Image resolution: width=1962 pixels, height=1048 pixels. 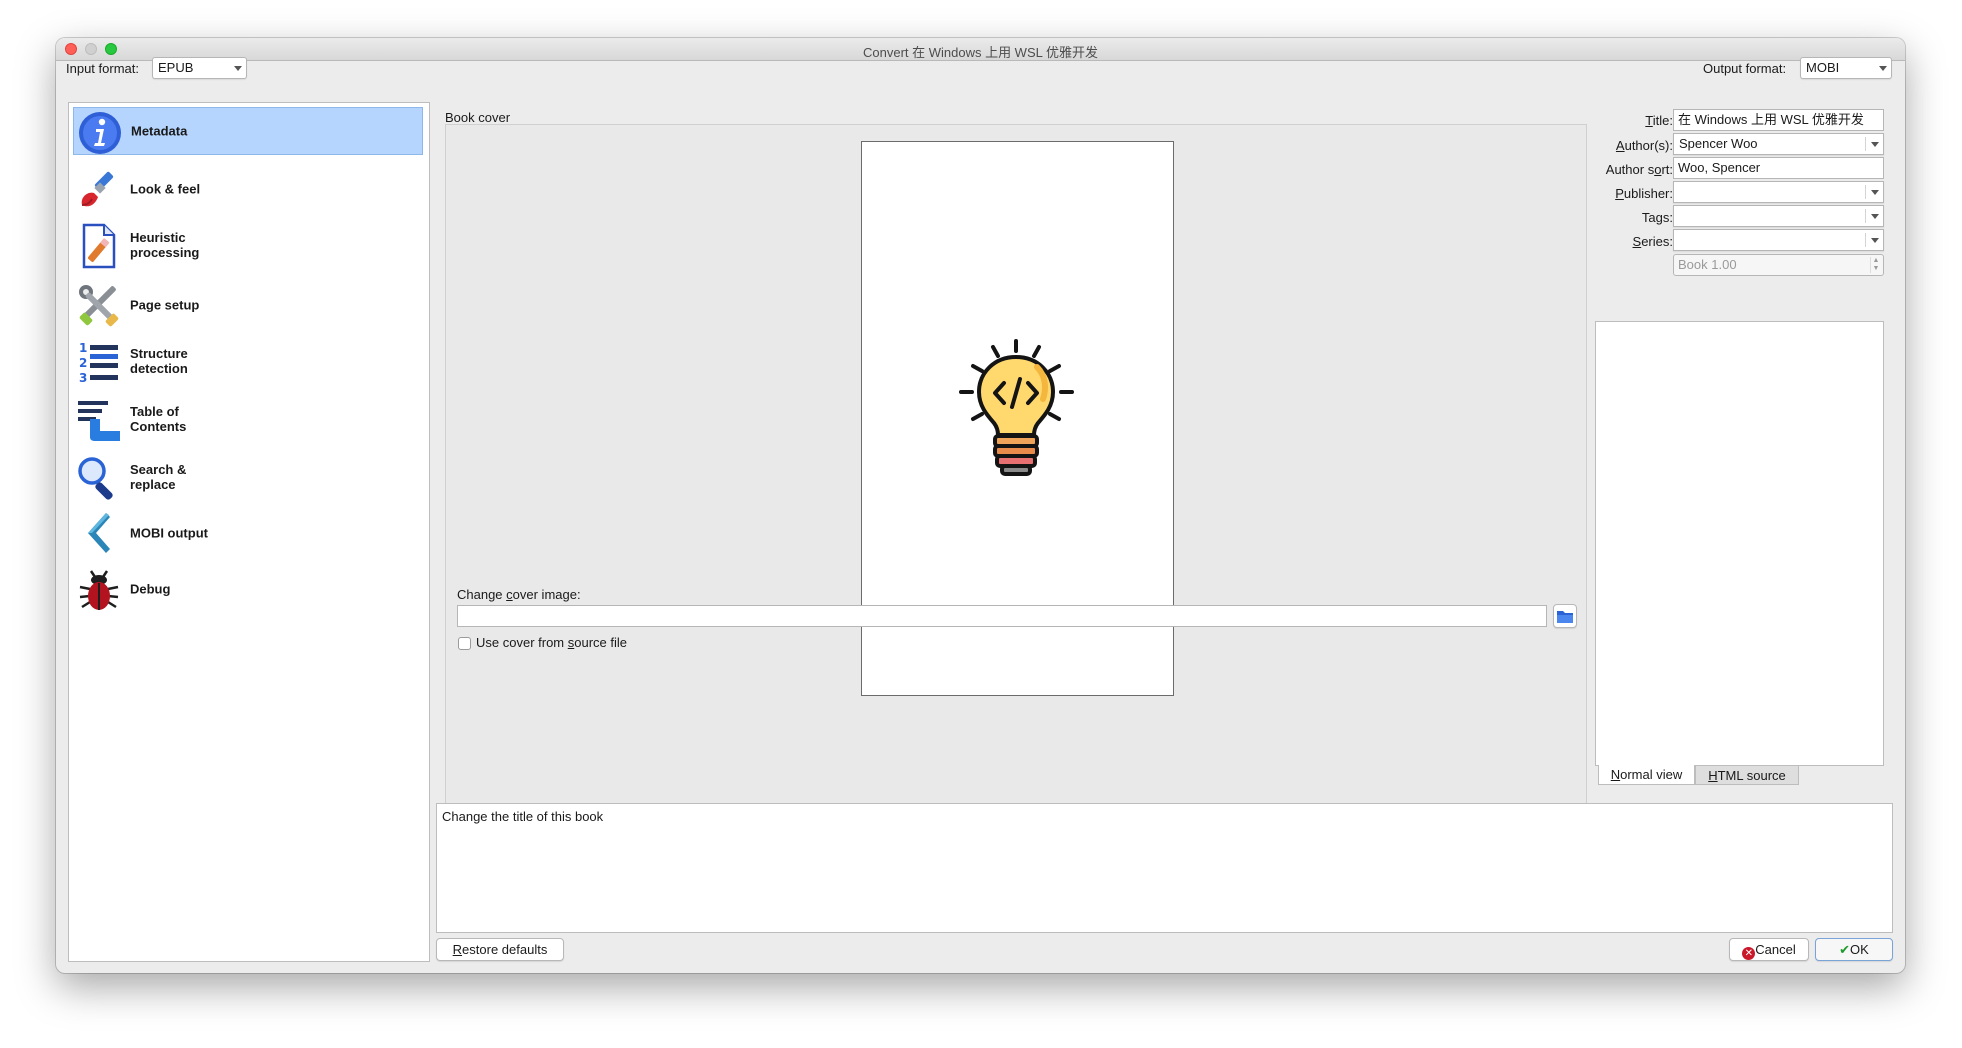 I want to click on sidebar-item-label: Page setup, so click(x=165, y=305).